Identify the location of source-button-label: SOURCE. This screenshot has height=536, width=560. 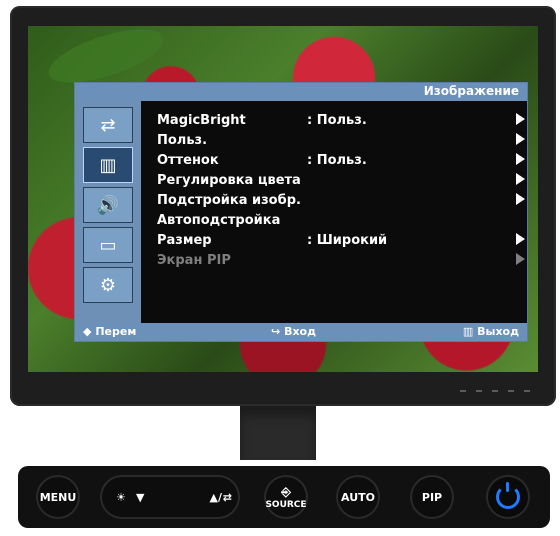
(286, 504).